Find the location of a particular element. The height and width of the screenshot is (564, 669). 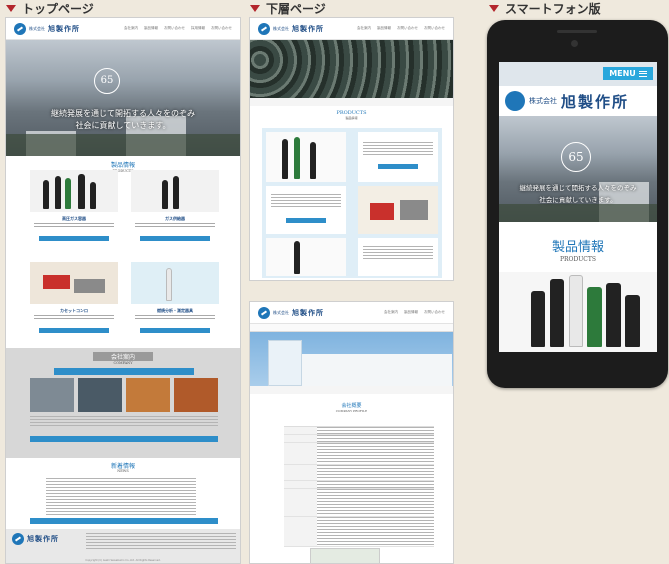

label-smartphone: スマートフォン版 is located at coordinates (545, 8).